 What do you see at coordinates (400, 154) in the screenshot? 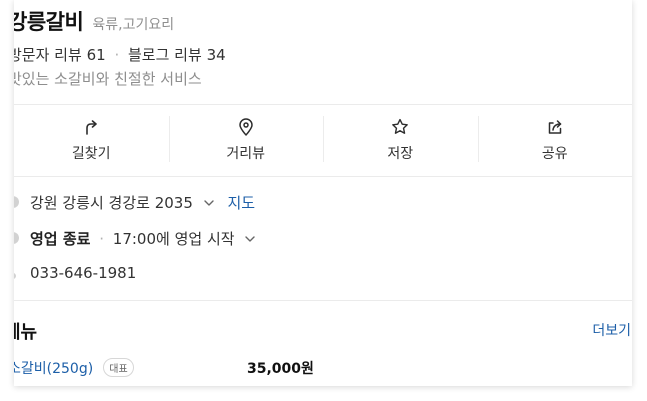
I see `save-label: 저장` at bounding box center [400, 154].